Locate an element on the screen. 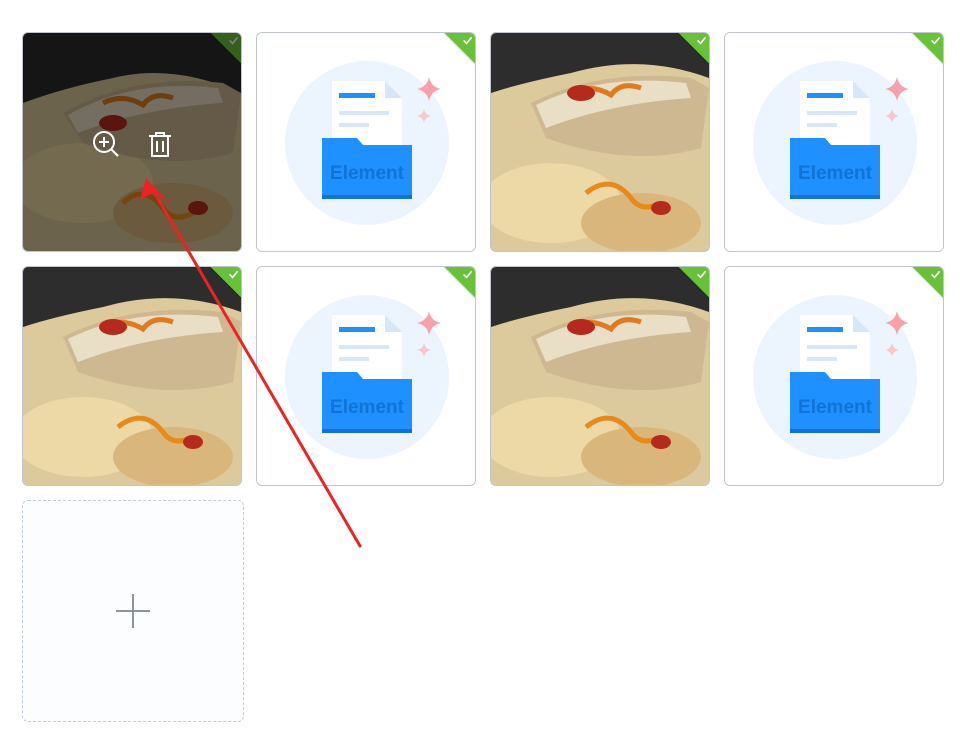  upload-item-2: Element is located at coordinates (366, 142).